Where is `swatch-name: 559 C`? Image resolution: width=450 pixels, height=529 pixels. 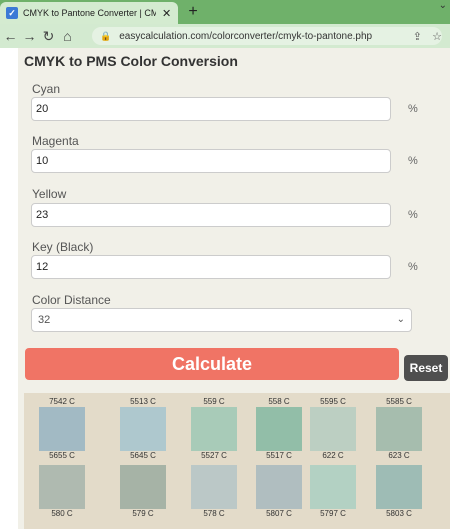
swatch-name: 559 C is located at coordinates (214, 401).